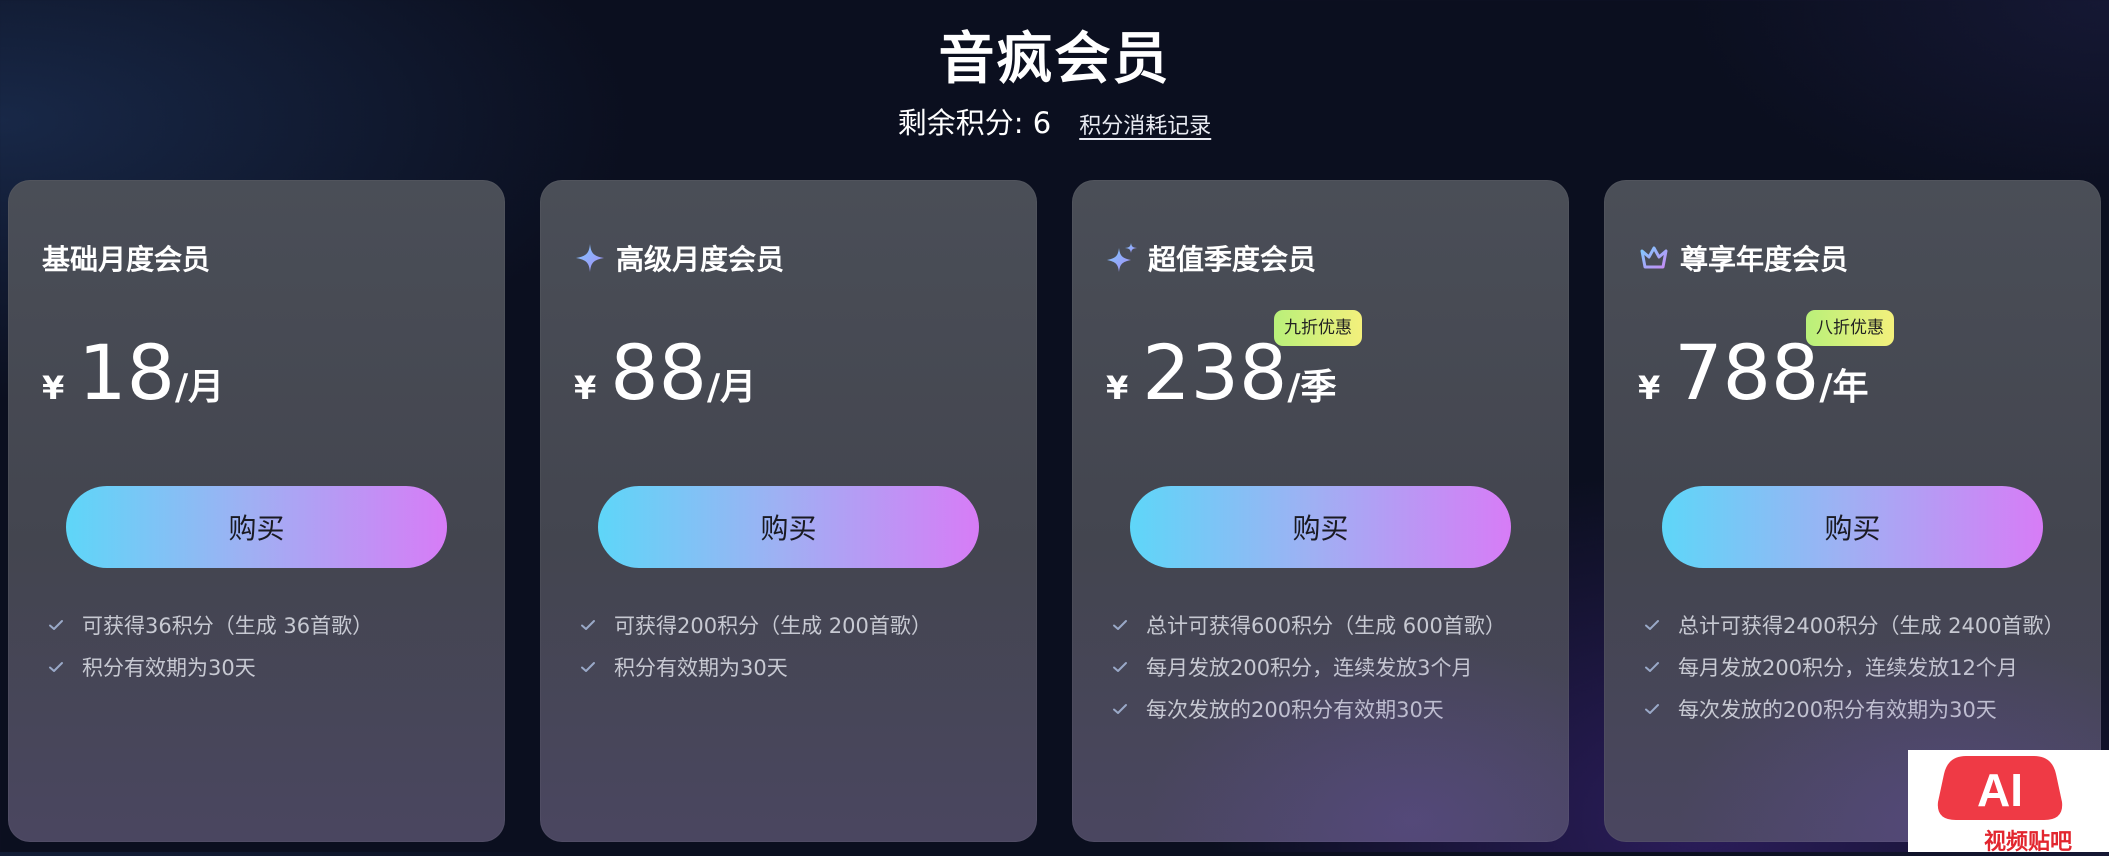 This screenshot has width=2109, height=856. I want to click on price-amount: 788, so click(1747, 372).